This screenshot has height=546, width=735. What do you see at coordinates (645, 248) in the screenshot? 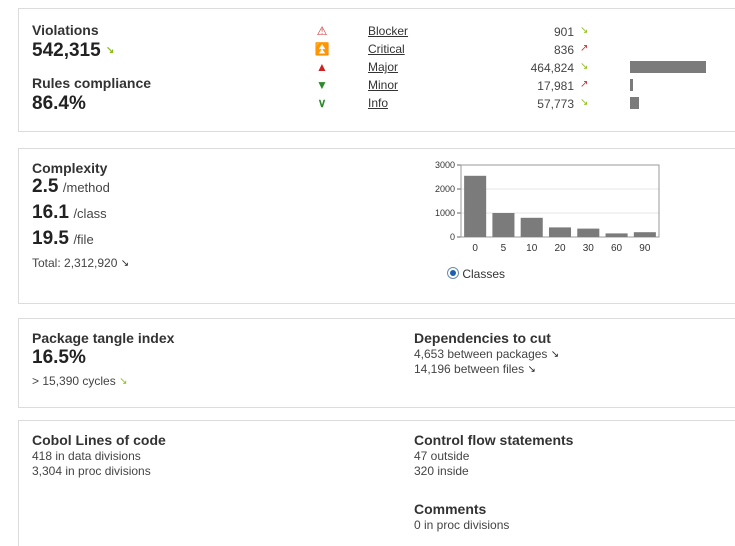
I see `x-tick-label: 90` at bounding box center [645, 248].